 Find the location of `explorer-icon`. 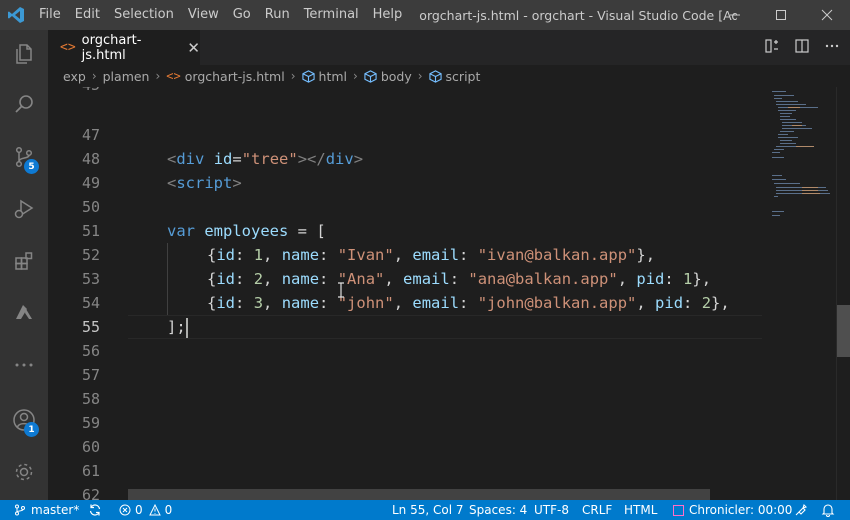

explorer-icon is located at coordinates (24, 54).